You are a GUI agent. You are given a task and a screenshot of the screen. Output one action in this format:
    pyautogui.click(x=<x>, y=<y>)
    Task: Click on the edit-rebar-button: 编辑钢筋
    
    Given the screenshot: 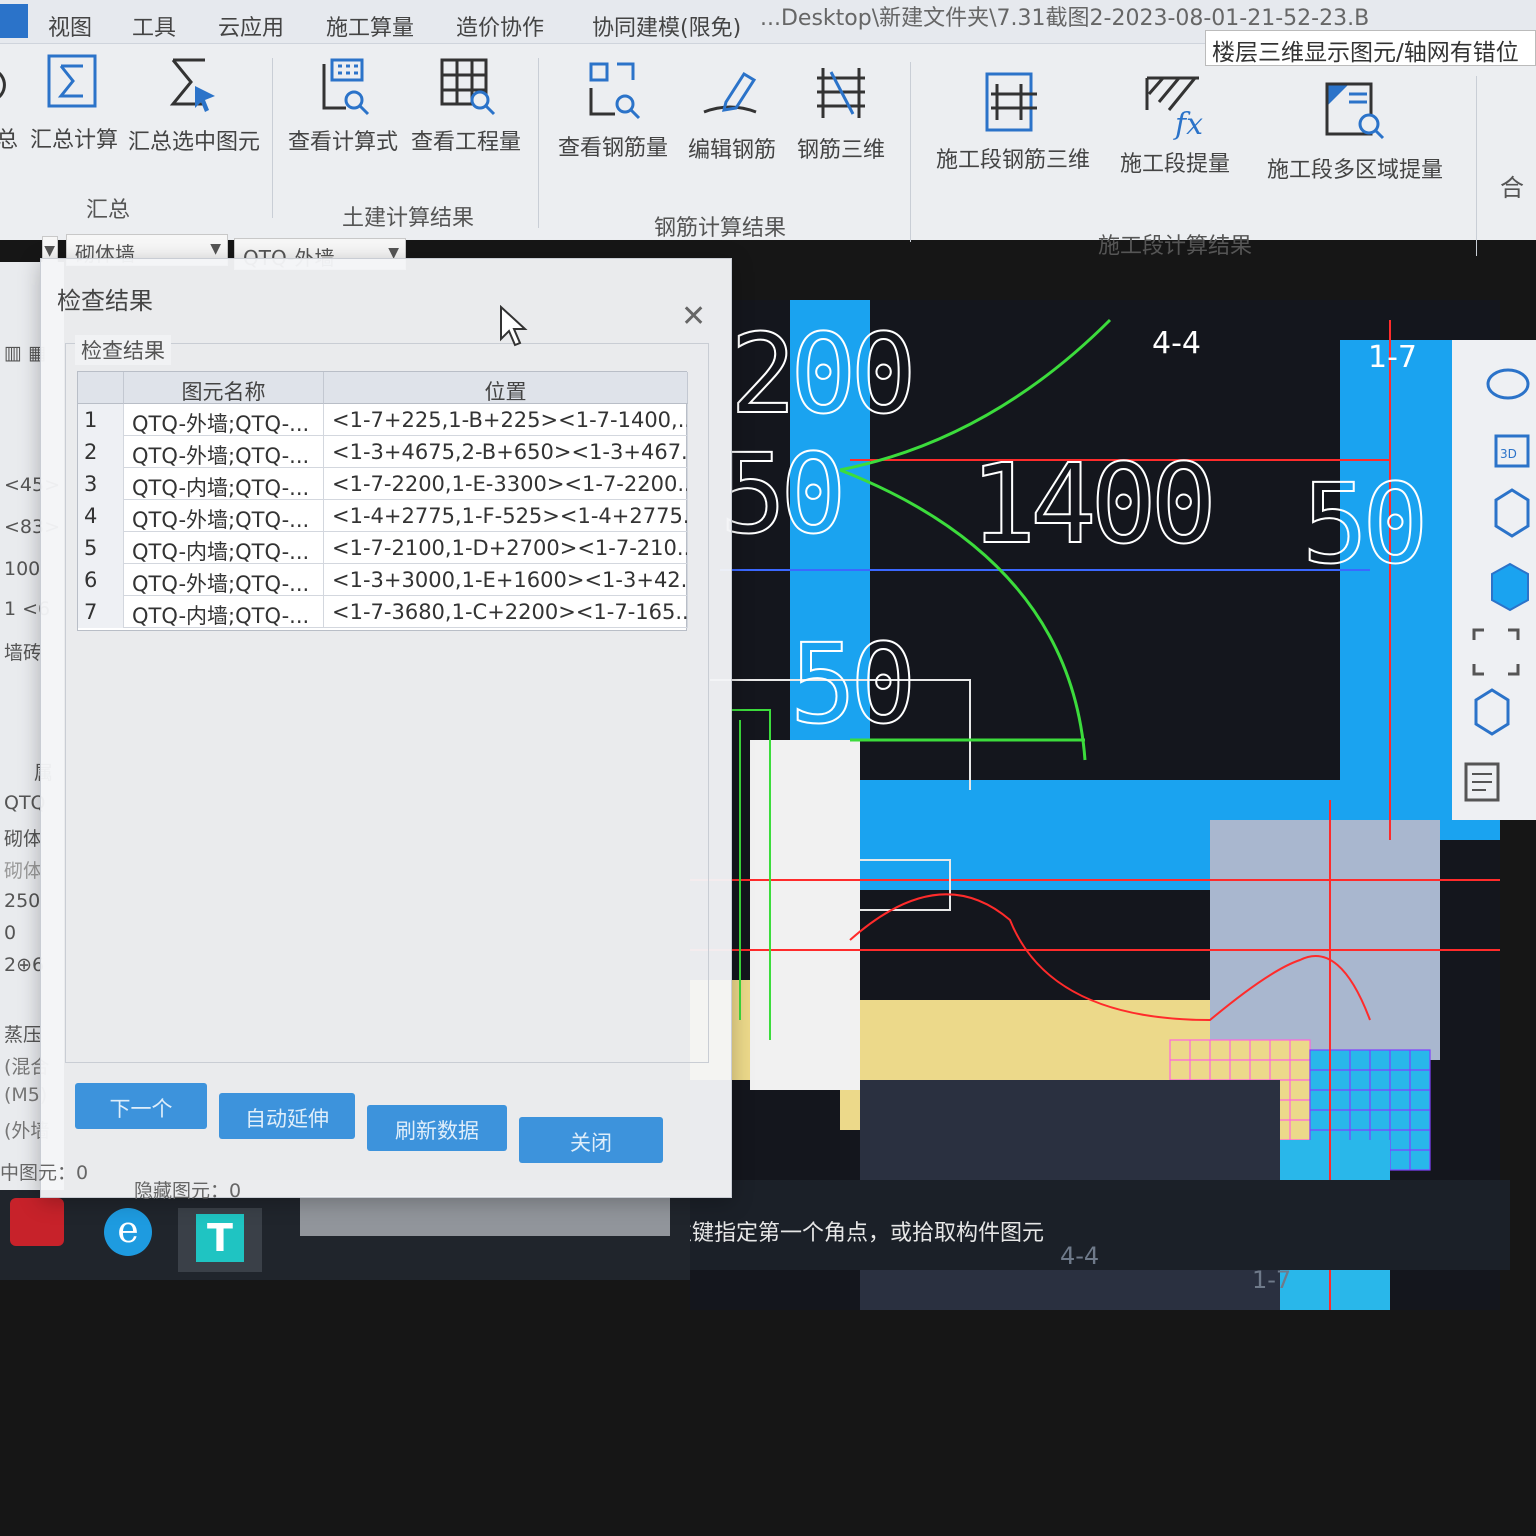 What is the action you would take?
    pyautogui.click(x=732, y=113)
    